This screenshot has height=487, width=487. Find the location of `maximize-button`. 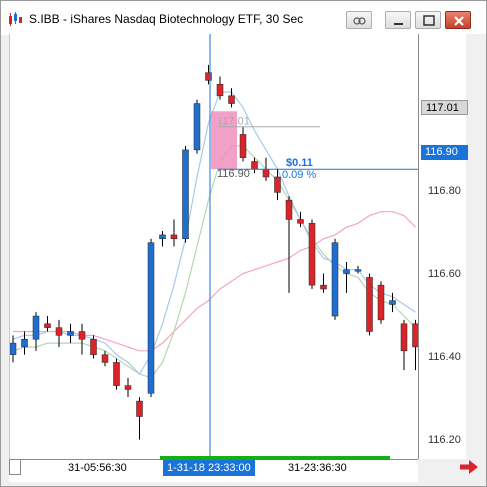

maximize-button is located at coordinates (428, 20).